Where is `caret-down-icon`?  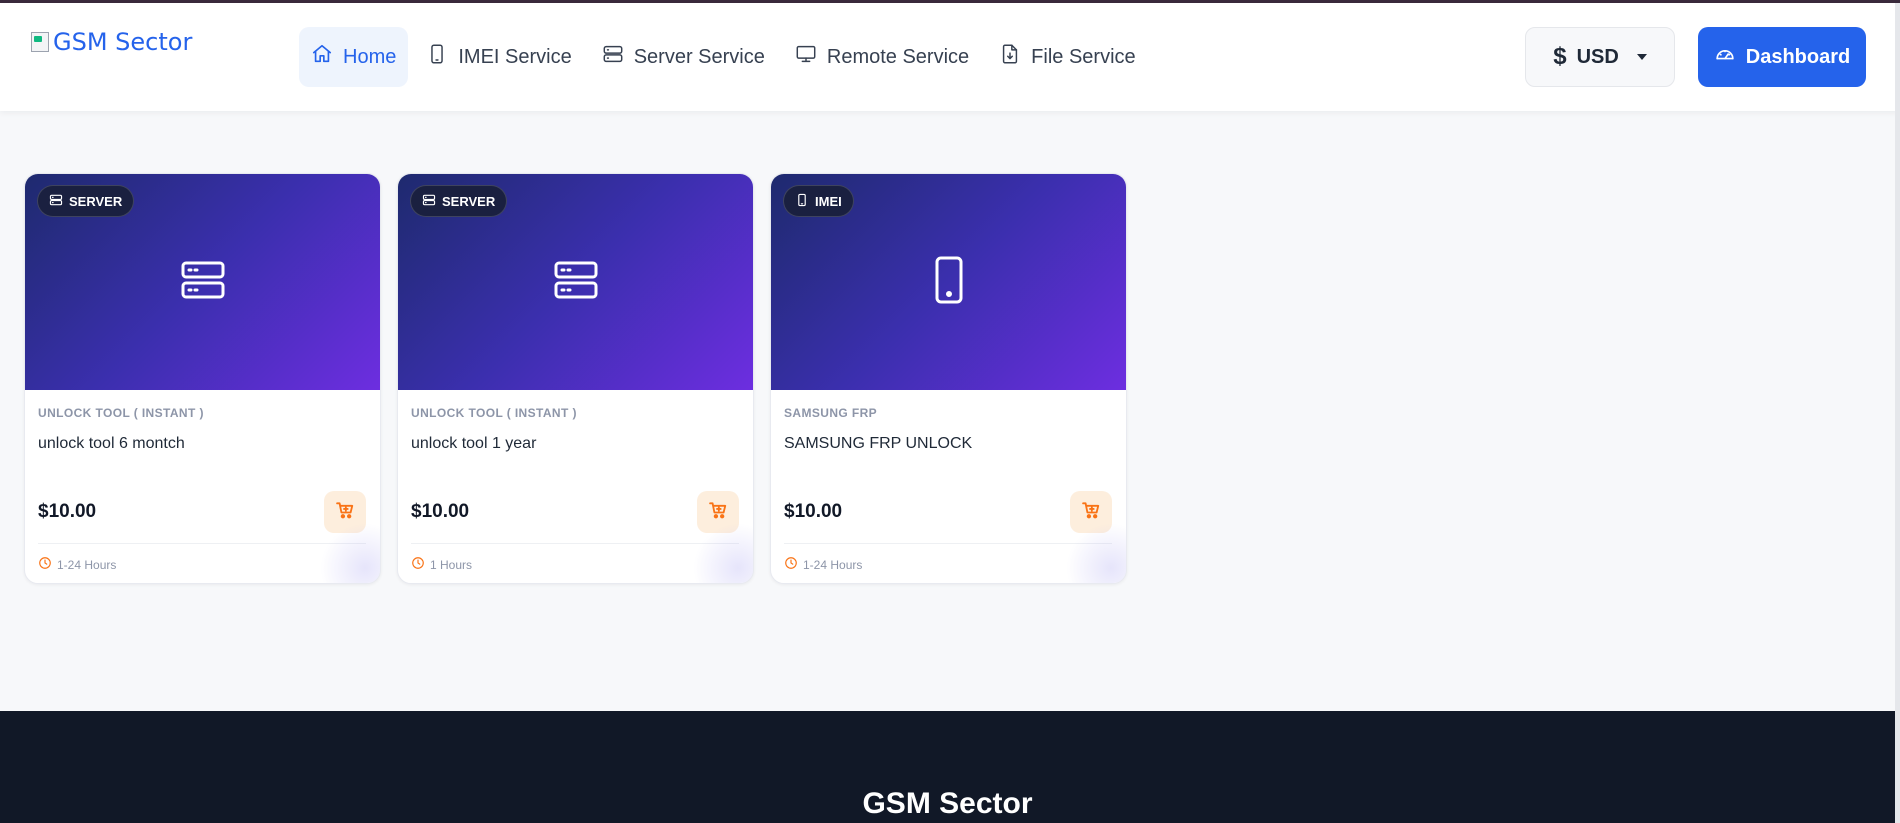 caret-down-icon is located at coordinates (1641, 57).